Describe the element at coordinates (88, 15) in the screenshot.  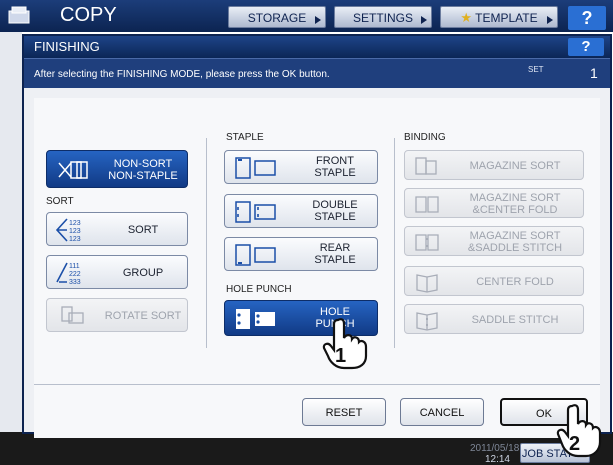
I see `copy-title: COPY` at that location.